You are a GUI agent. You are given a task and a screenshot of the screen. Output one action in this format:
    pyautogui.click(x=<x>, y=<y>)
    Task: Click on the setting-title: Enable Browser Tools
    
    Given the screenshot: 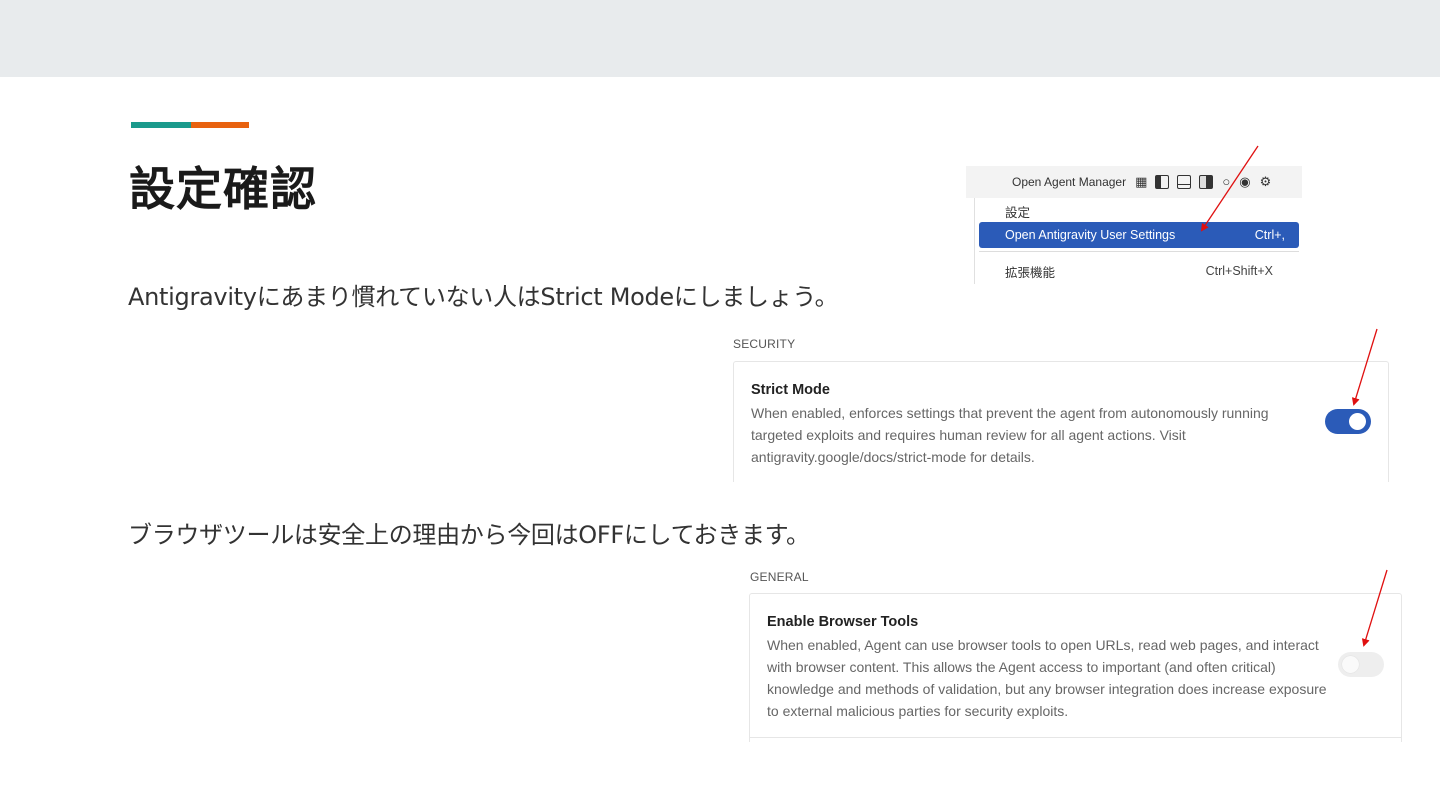 What is the action you would take?
    pyautogui.click(x=843, y=622)
    